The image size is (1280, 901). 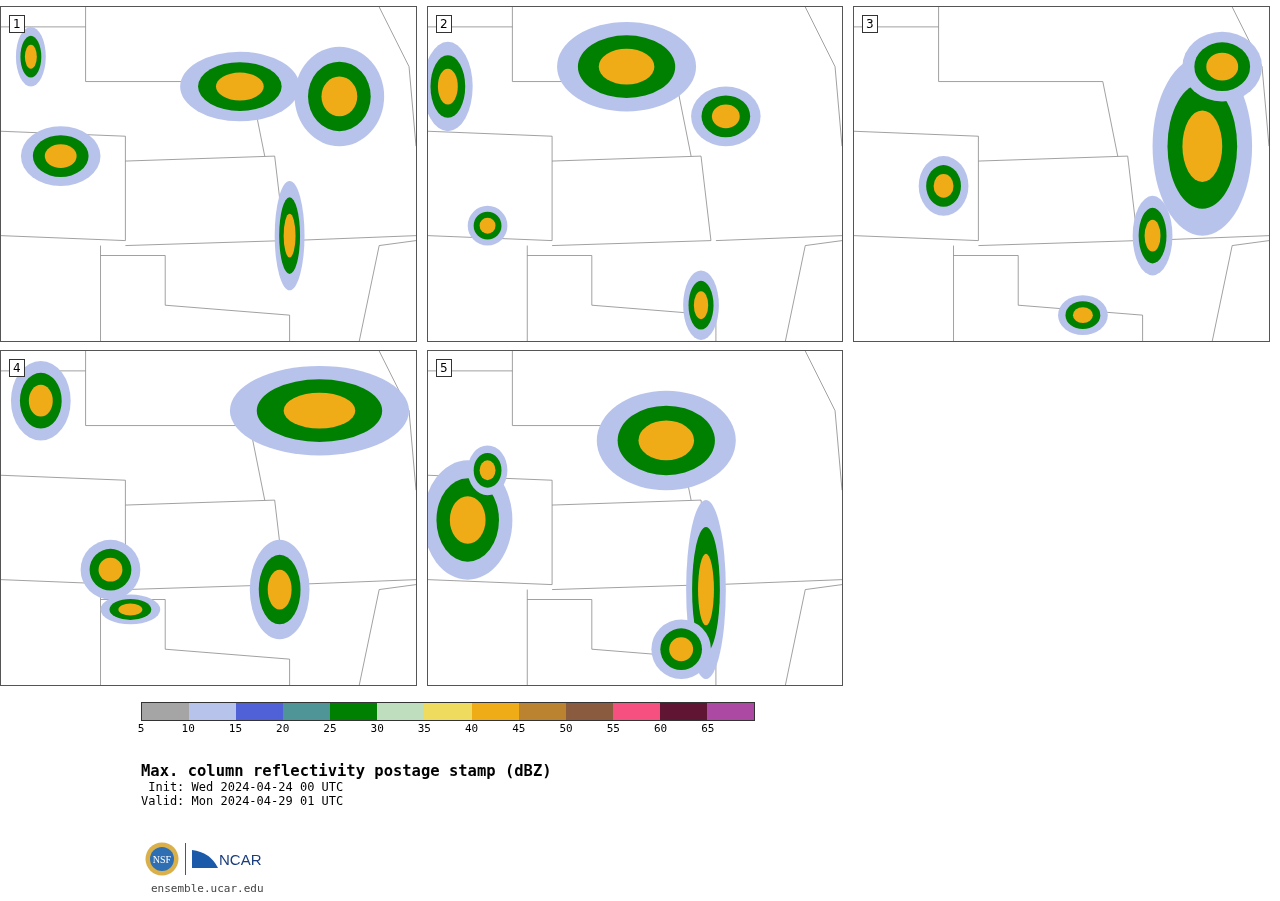 I want to click on scale-tick-label: 40, so click(x=472, y=728).